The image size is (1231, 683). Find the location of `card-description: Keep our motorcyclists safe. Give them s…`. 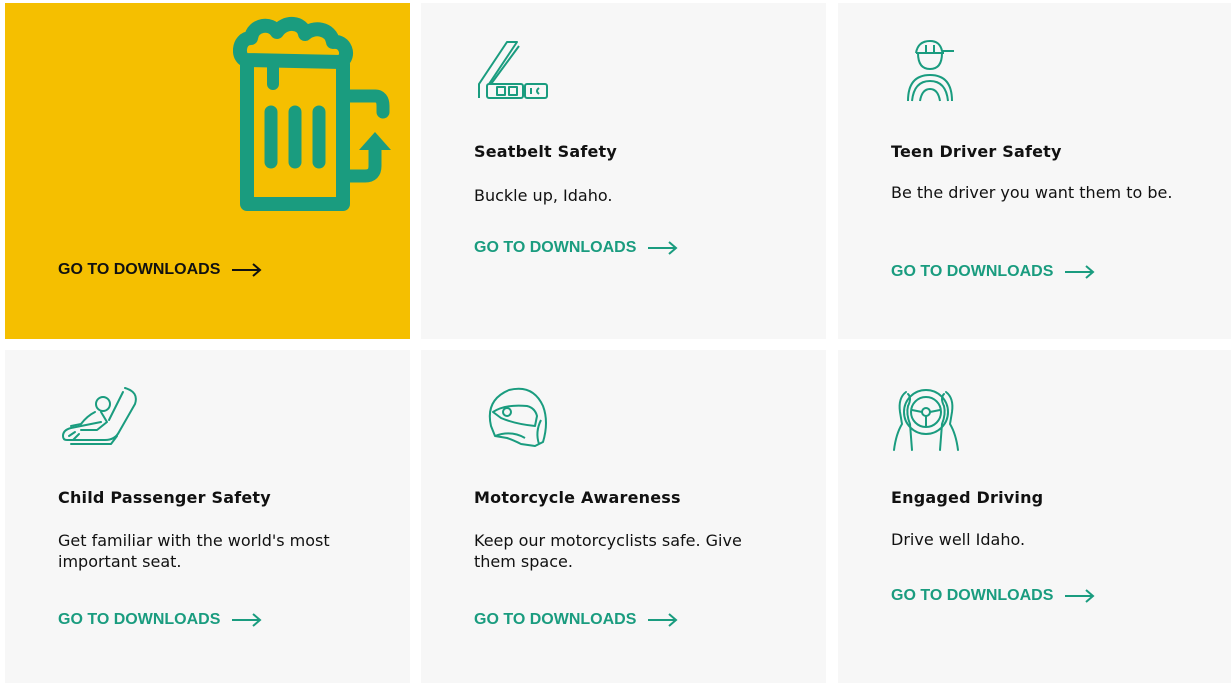

card-description: Keep our motorcyclists safe. Give them s… is located at coordinates (608, 551).